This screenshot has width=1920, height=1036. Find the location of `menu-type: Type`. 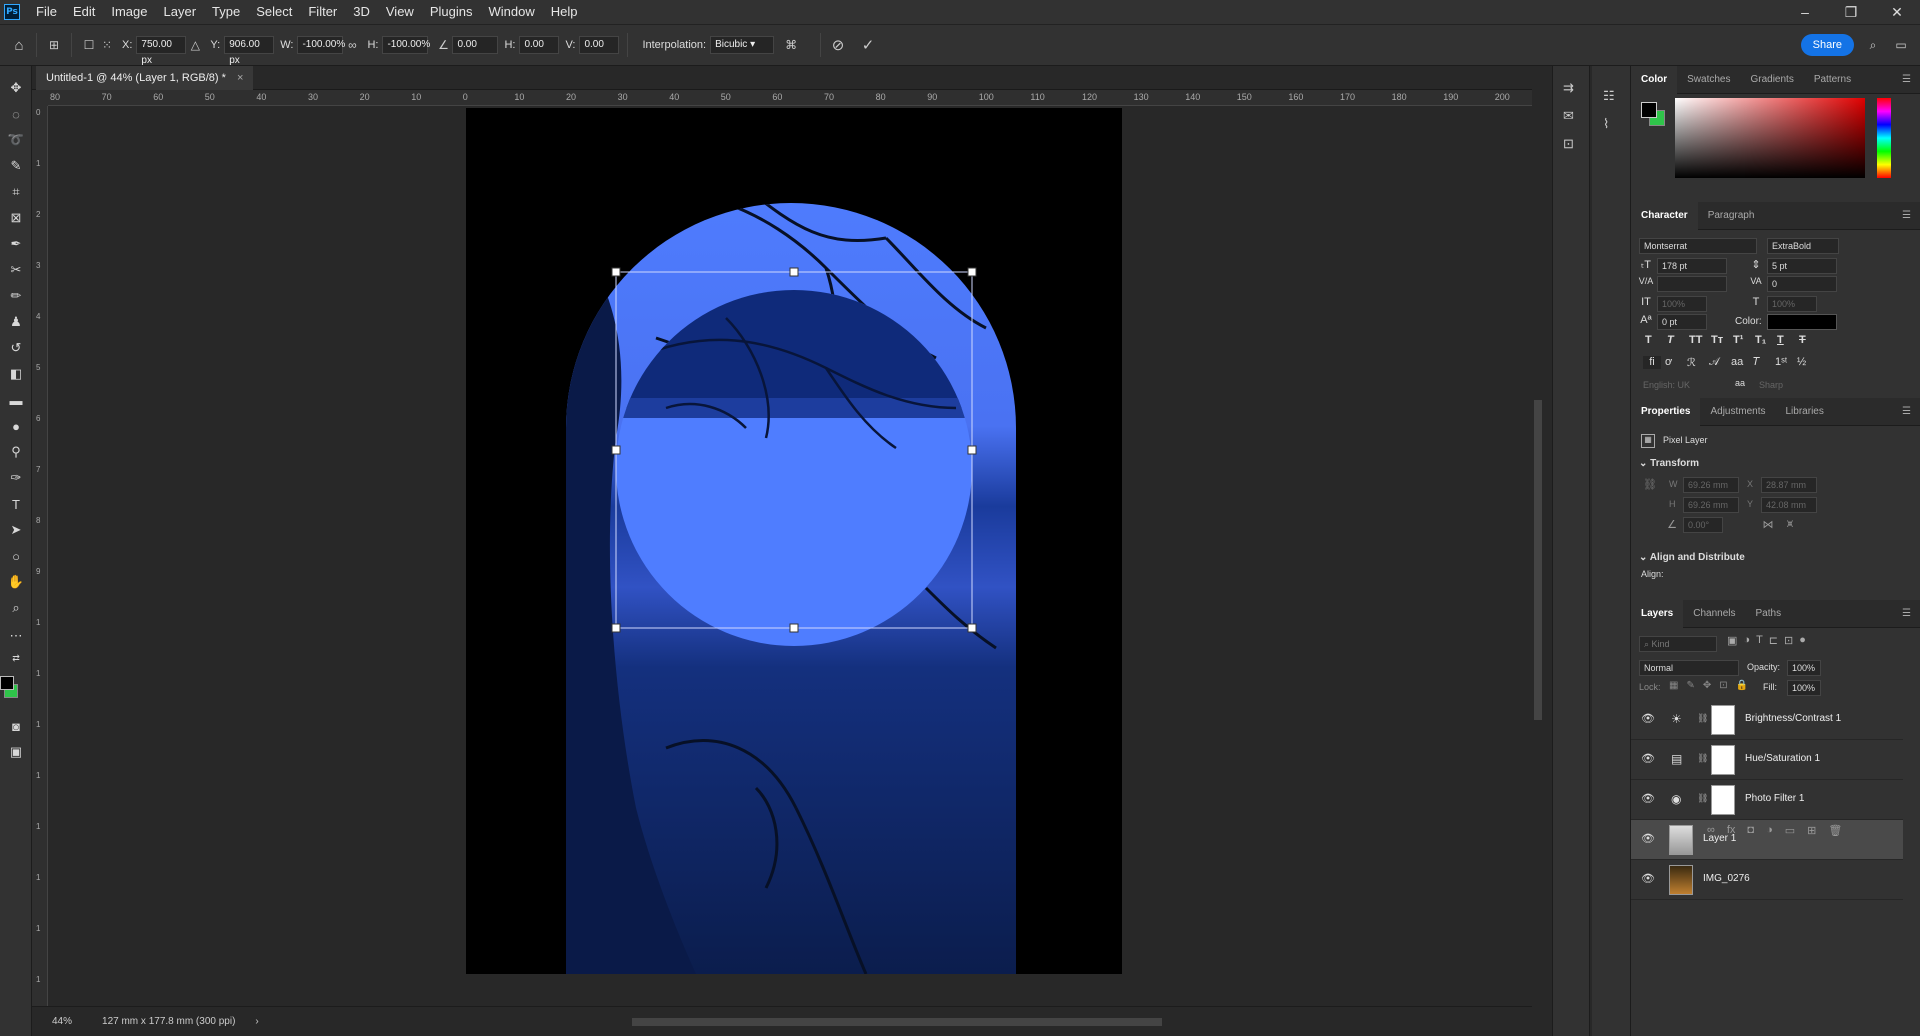

menu-type: Type is located at coordinates (226, 12).